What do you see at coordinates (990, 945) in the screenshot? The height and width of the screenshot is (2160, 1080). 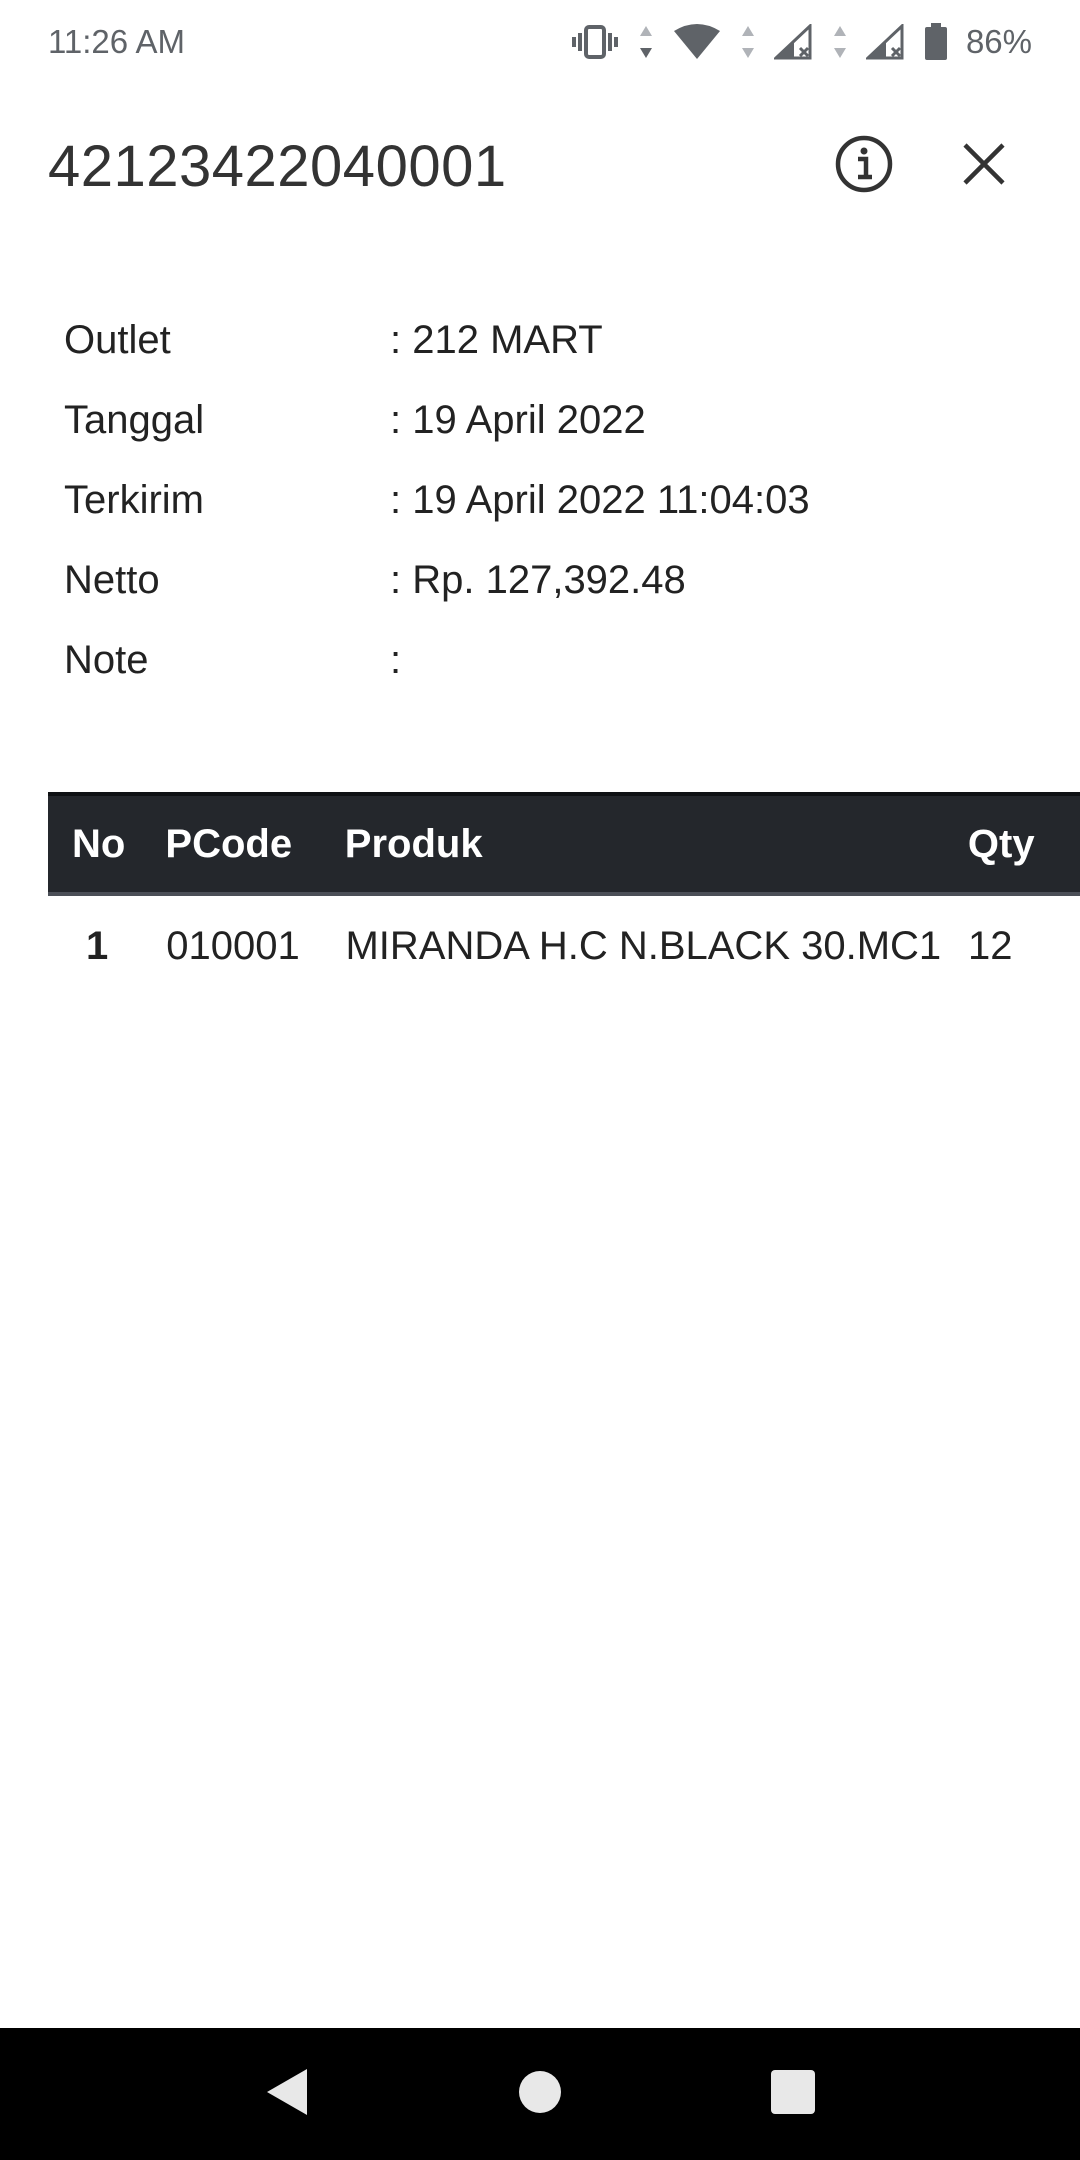 I see `cell-qty: 12` at bounding box center [990, 945].